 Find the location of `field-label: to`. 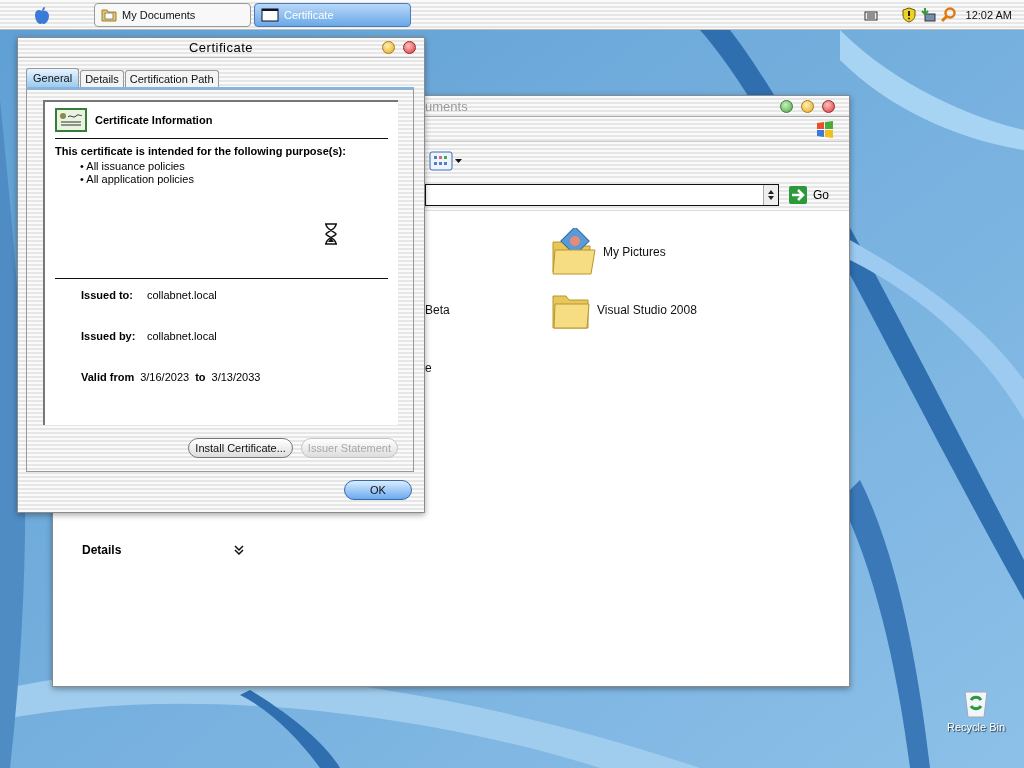

field-label: to is located at coordinates (200, 377).